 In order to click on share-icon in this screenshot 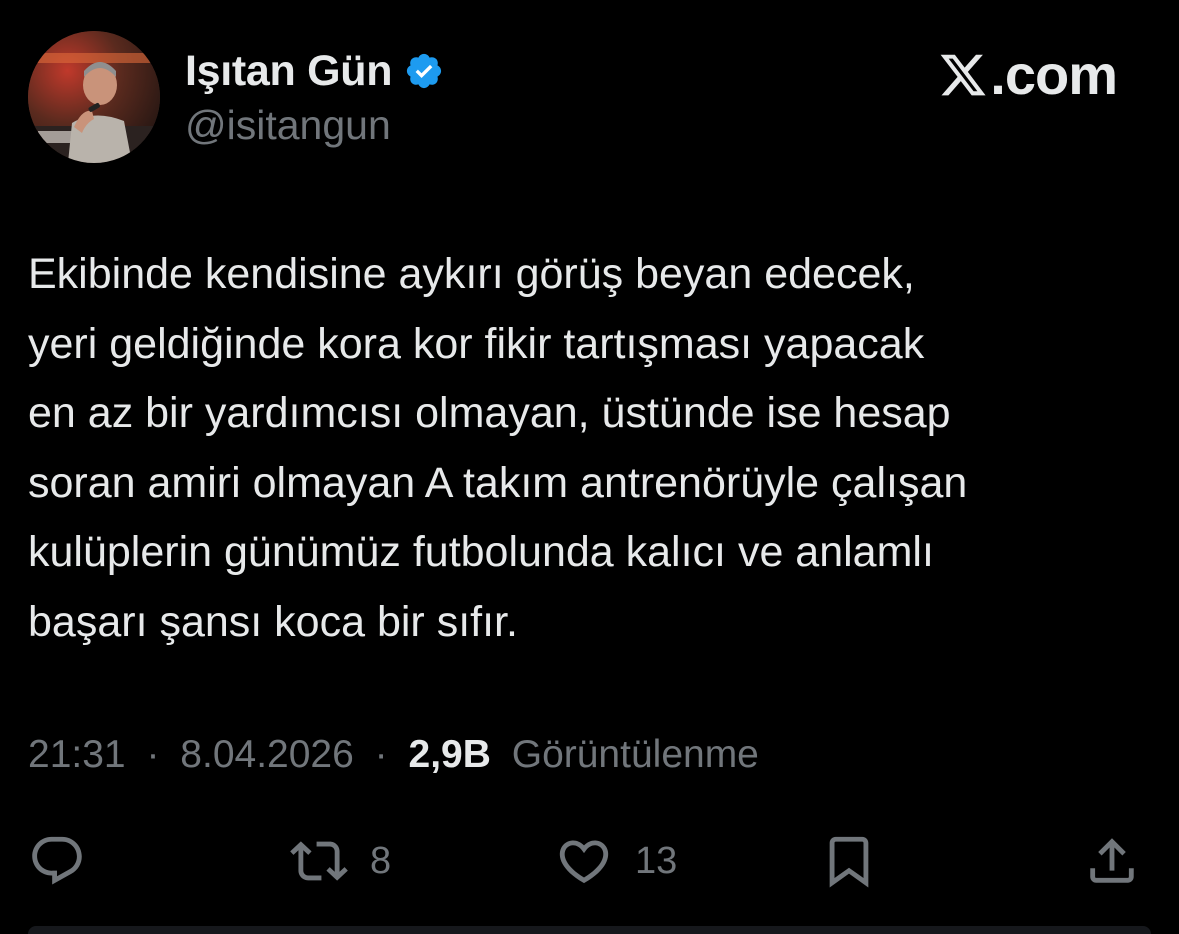, I will do `click(1112, 861)`.